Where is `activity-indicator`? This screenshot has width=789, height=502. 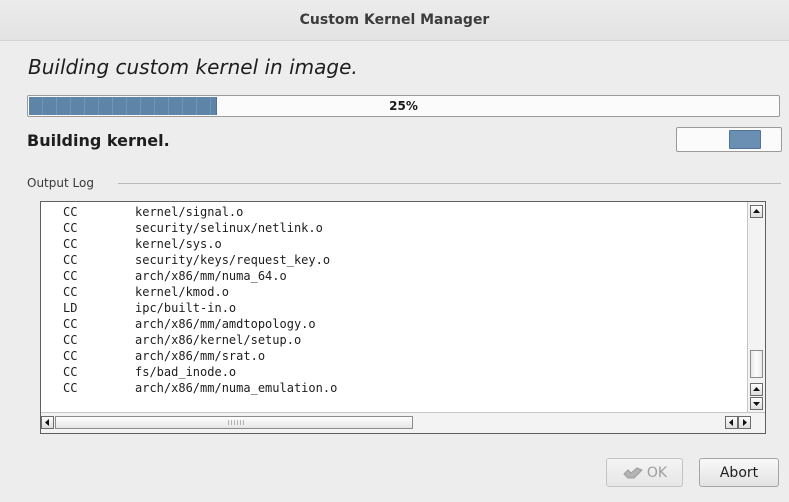 activity-indicator is located at coordinates (729, 139).